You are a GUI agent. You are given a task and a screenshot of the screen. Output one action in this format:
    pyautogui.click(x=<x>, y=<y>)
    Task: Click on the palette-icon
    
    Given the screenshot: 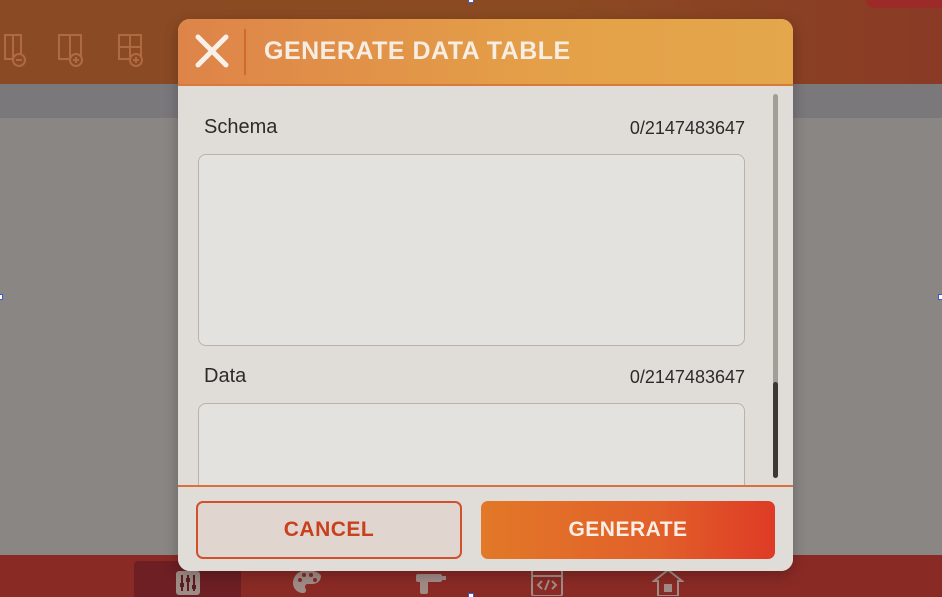 What is the action you would take?
    pyautogui.click(x=307, y=581)
    